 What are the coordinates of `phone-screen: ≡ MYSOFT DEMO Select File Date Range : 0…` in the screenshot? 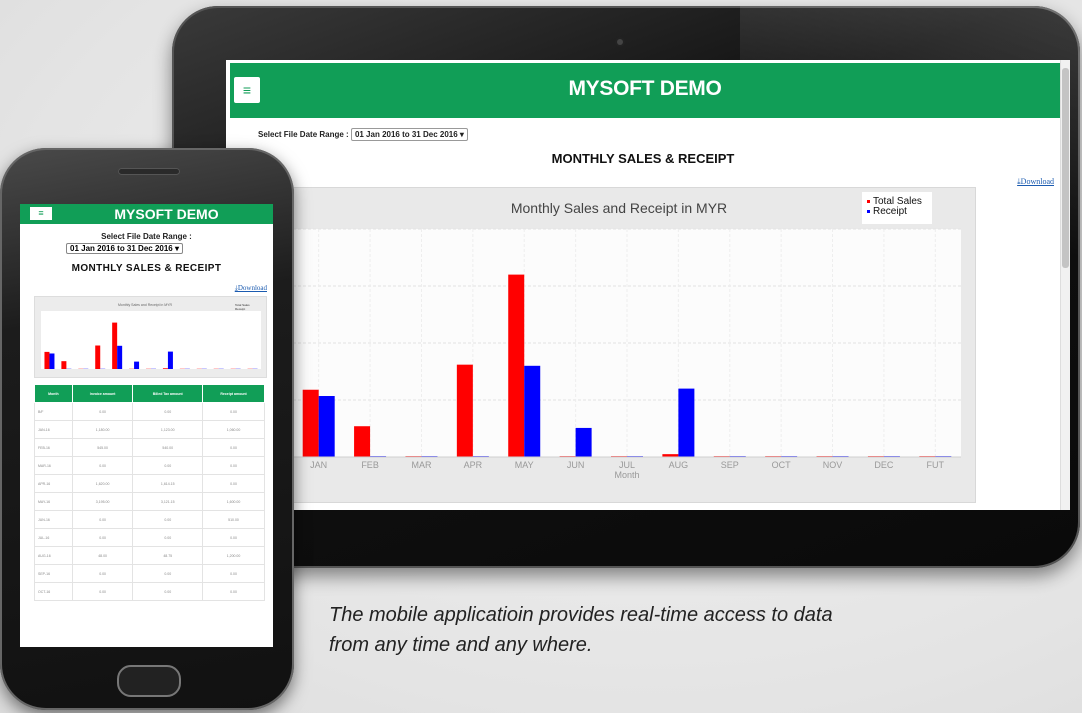 It's located at (146, 425).